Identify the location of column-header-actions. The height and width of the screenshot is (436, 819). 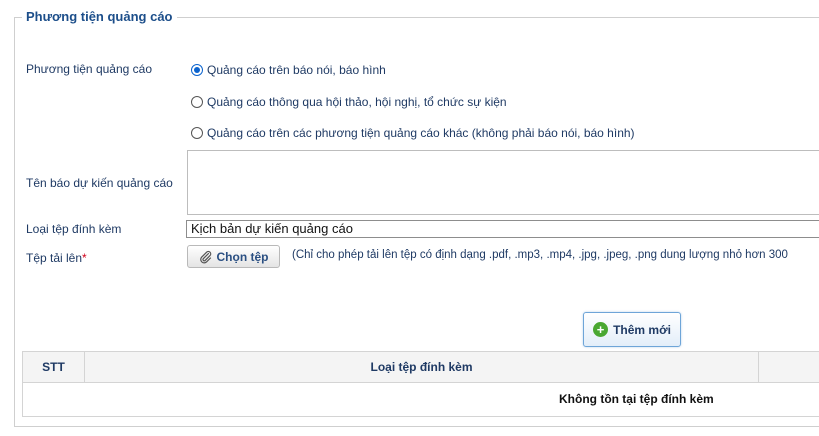
(789, 367).